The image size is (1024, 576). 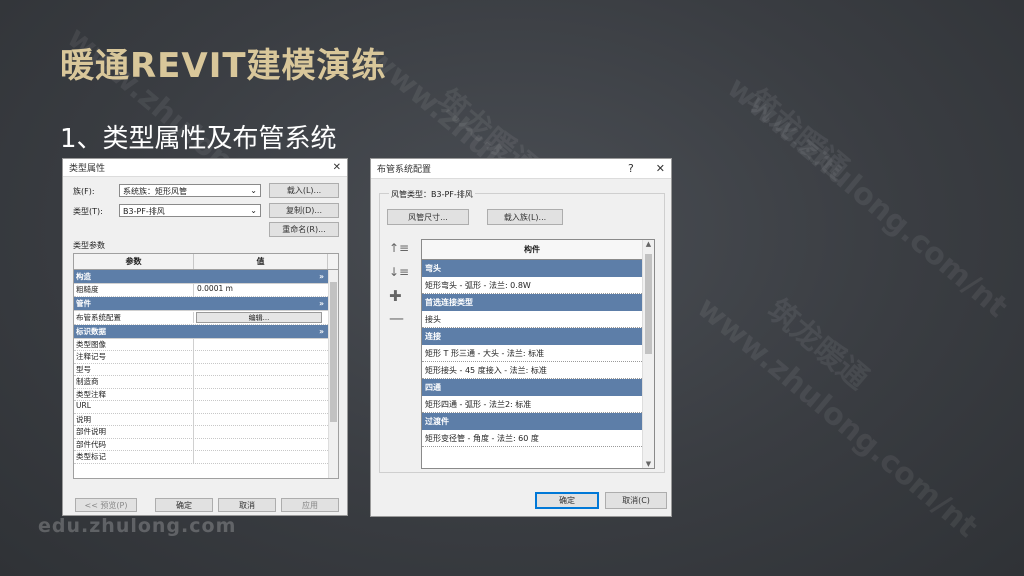 I want to click on param-name: 类型标记, so click(x=134, y=457).